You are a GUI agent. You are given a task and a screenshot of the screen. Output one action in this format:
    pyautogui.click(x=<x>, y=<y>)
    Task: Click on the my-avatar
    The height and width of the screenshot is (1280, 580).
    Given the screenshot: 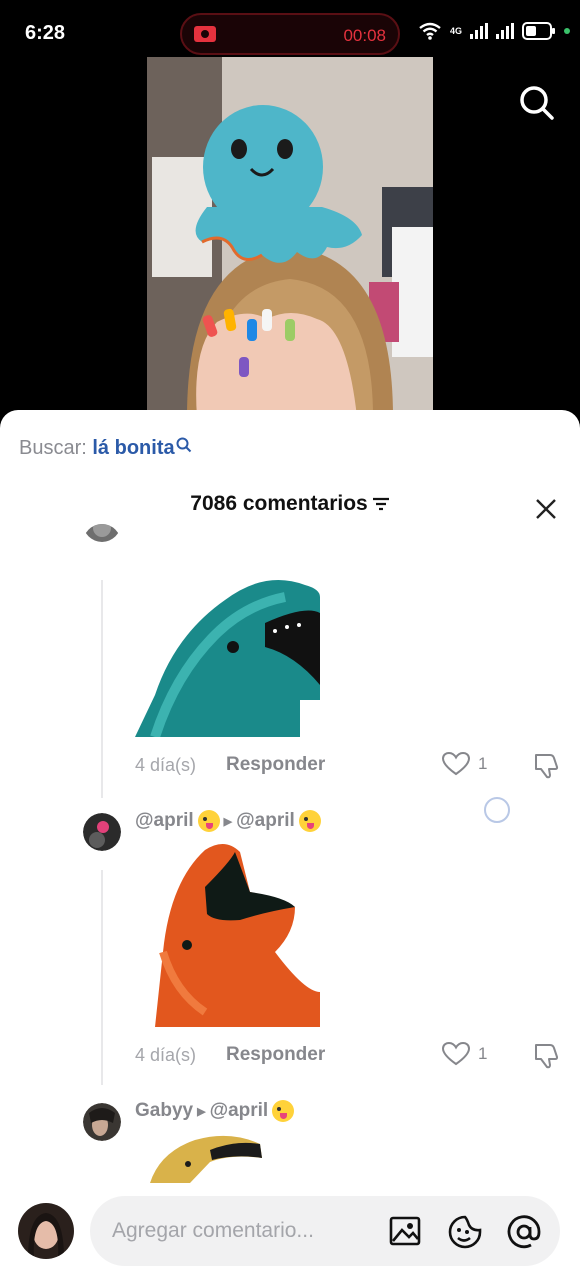 What is the action you would take?
    pyautogui.click(x=46, y=1231)
    